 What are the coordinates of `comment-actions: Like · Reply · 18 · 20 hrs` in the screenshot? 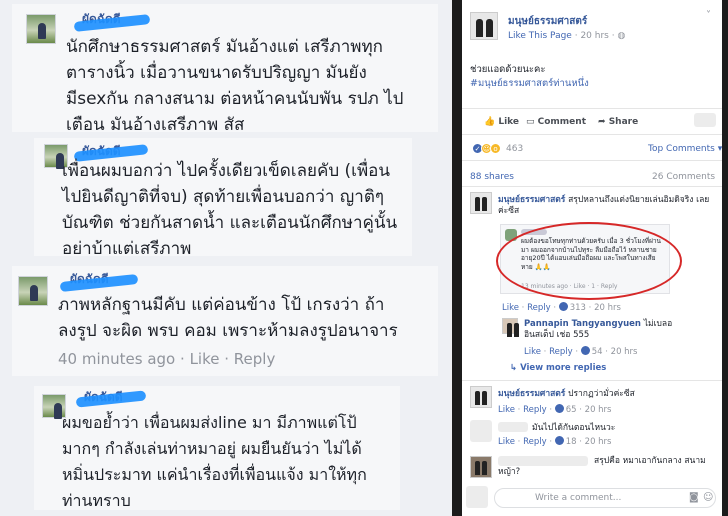 It's located at (555, 441).